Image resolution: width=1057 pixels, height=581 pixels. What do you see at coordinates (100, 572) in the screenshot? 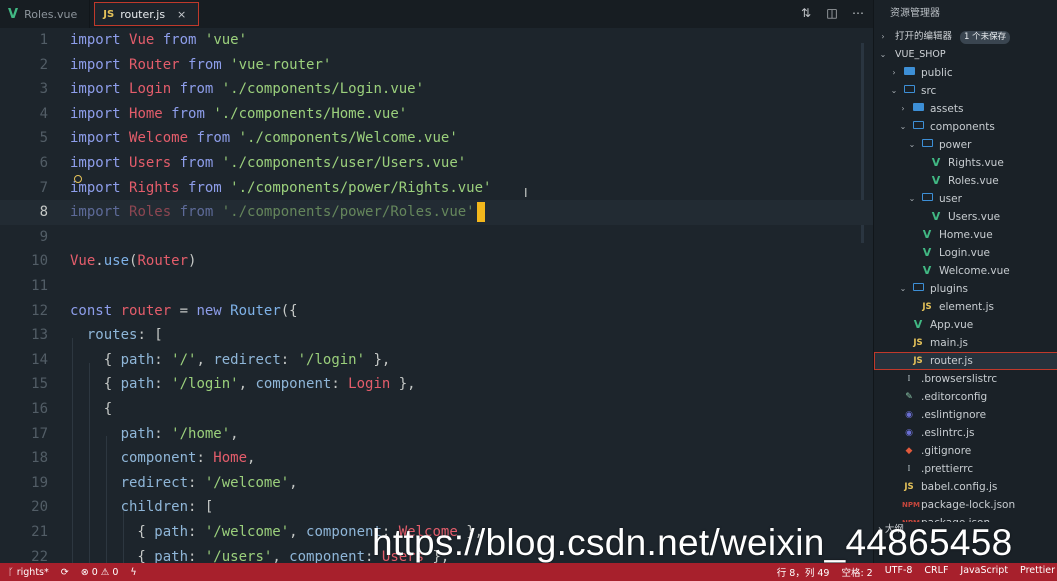
I see `problems-indicator: ⊗ 0 ⚠ 0` at bounding box center [100, 572].